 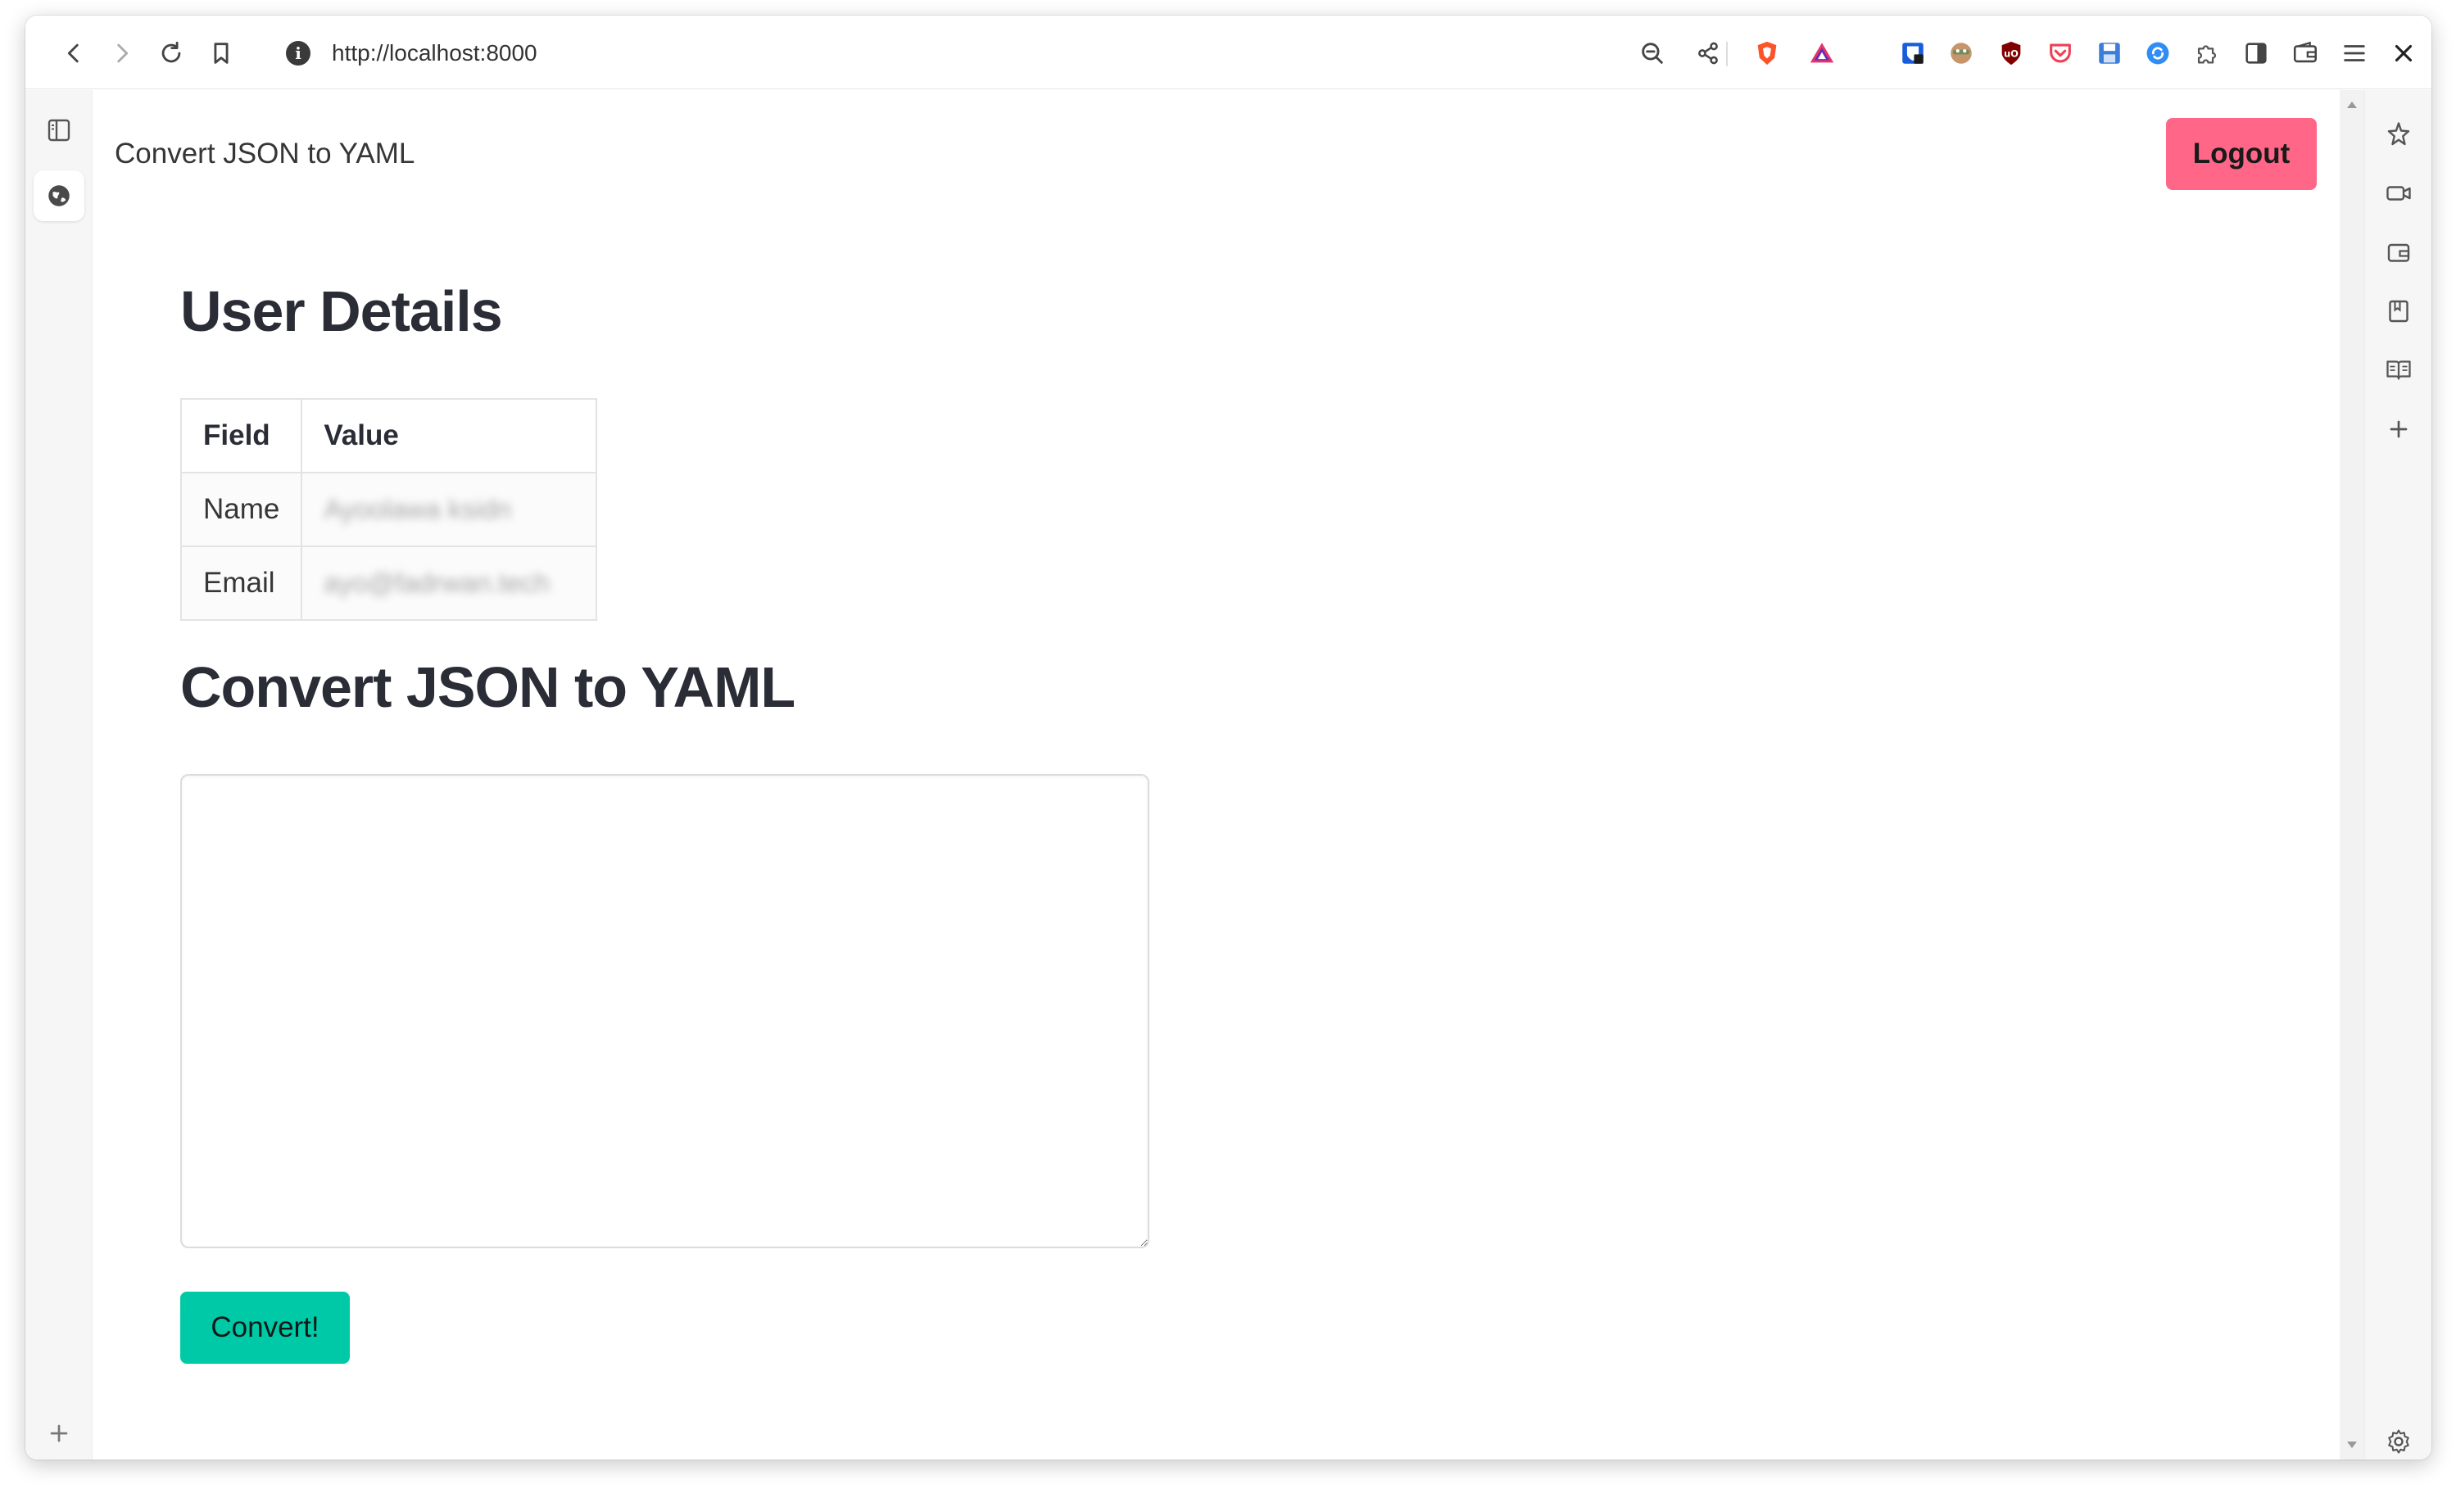 What do you see at coordinates (171, 53) in the screenshot?
I see `reload-icon` at bounding box center [171, 53].